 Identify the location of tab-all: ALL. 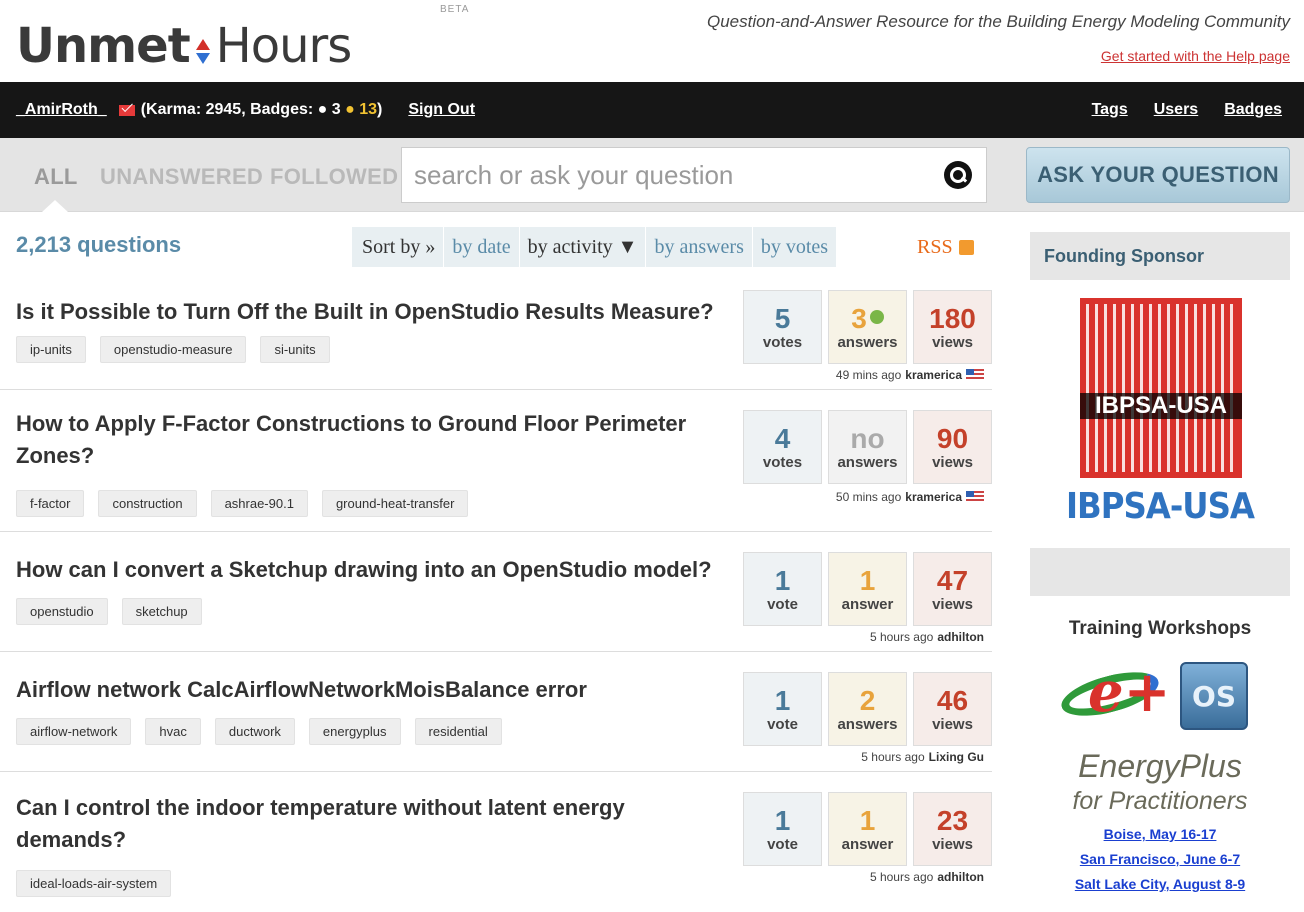
(56, 177).